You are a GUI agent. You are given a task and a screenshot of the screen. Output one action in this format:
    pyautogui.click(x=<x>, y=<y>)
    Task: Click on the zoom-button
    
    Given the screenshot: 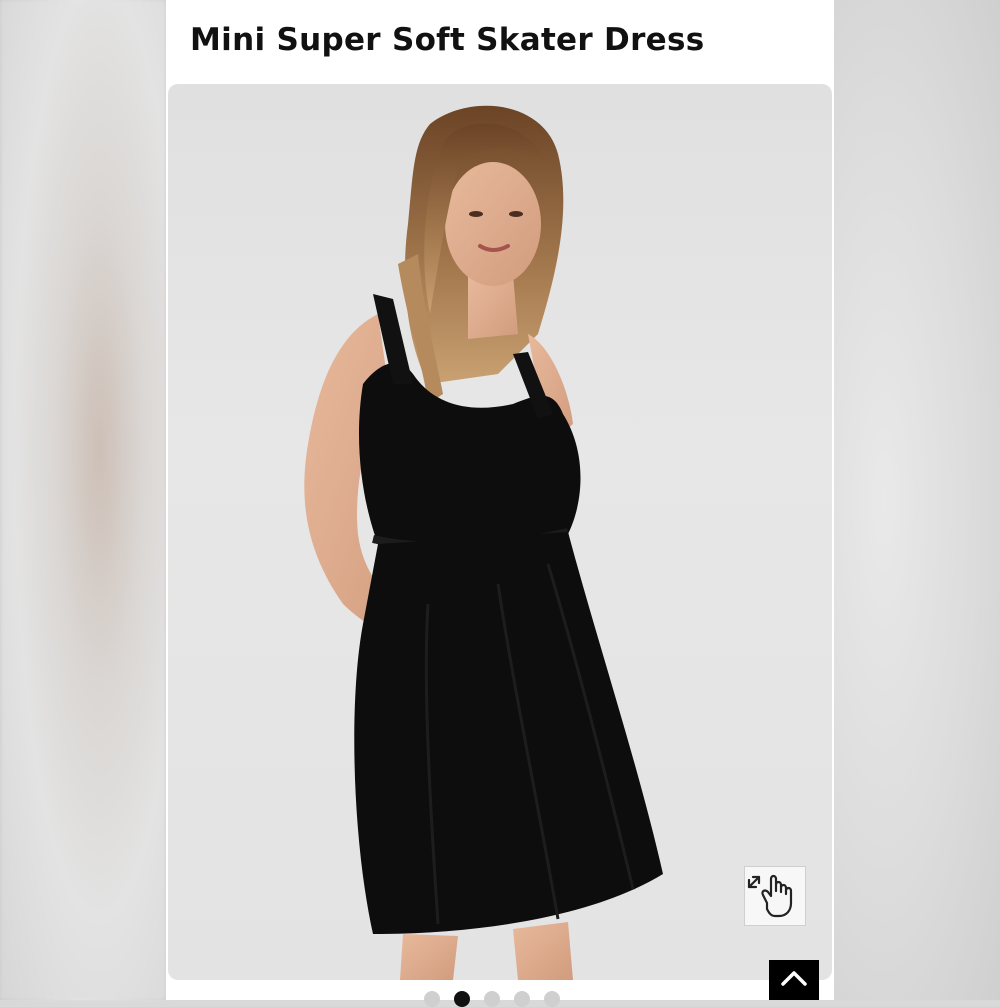 What is the action you would take?
    pyautogui.click(x=775, y=896)
    